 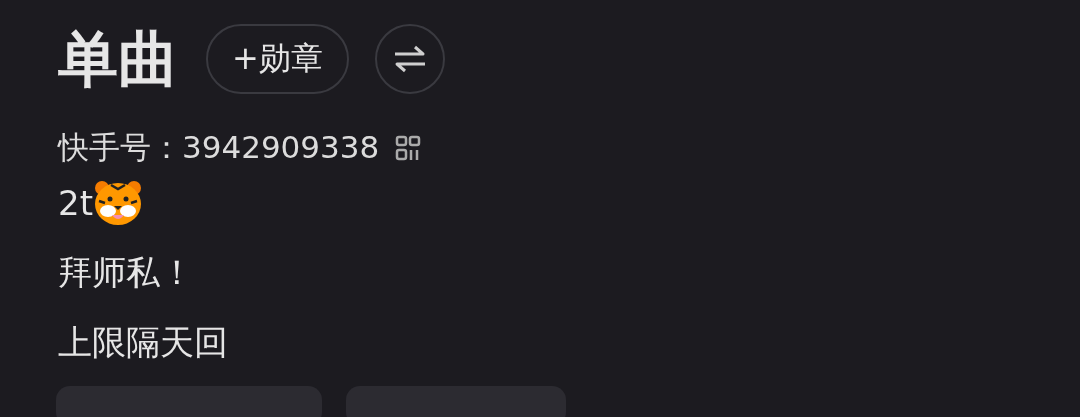 What do you see at coordinates (143, 342) in the screenshot?
I see `bio-line: 上限隔天回` at bounding box center [143, 342].